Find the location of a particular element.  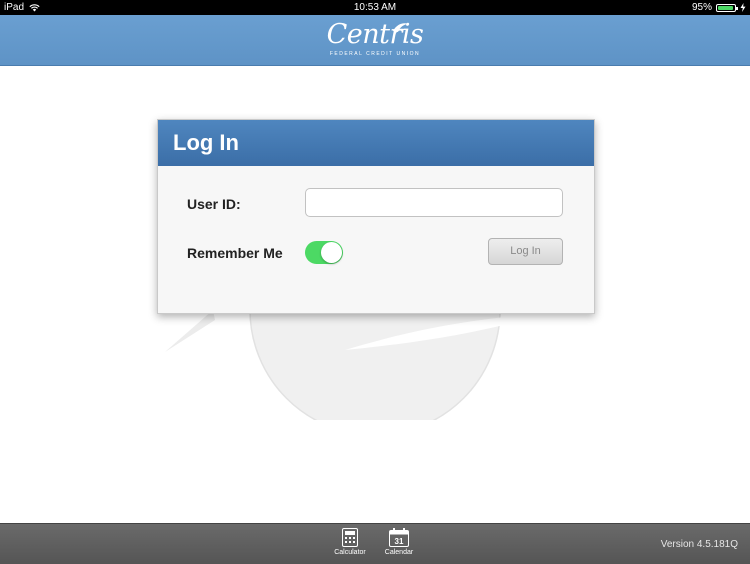

user-id-label: User ID: is located at coordinates (214, 204).